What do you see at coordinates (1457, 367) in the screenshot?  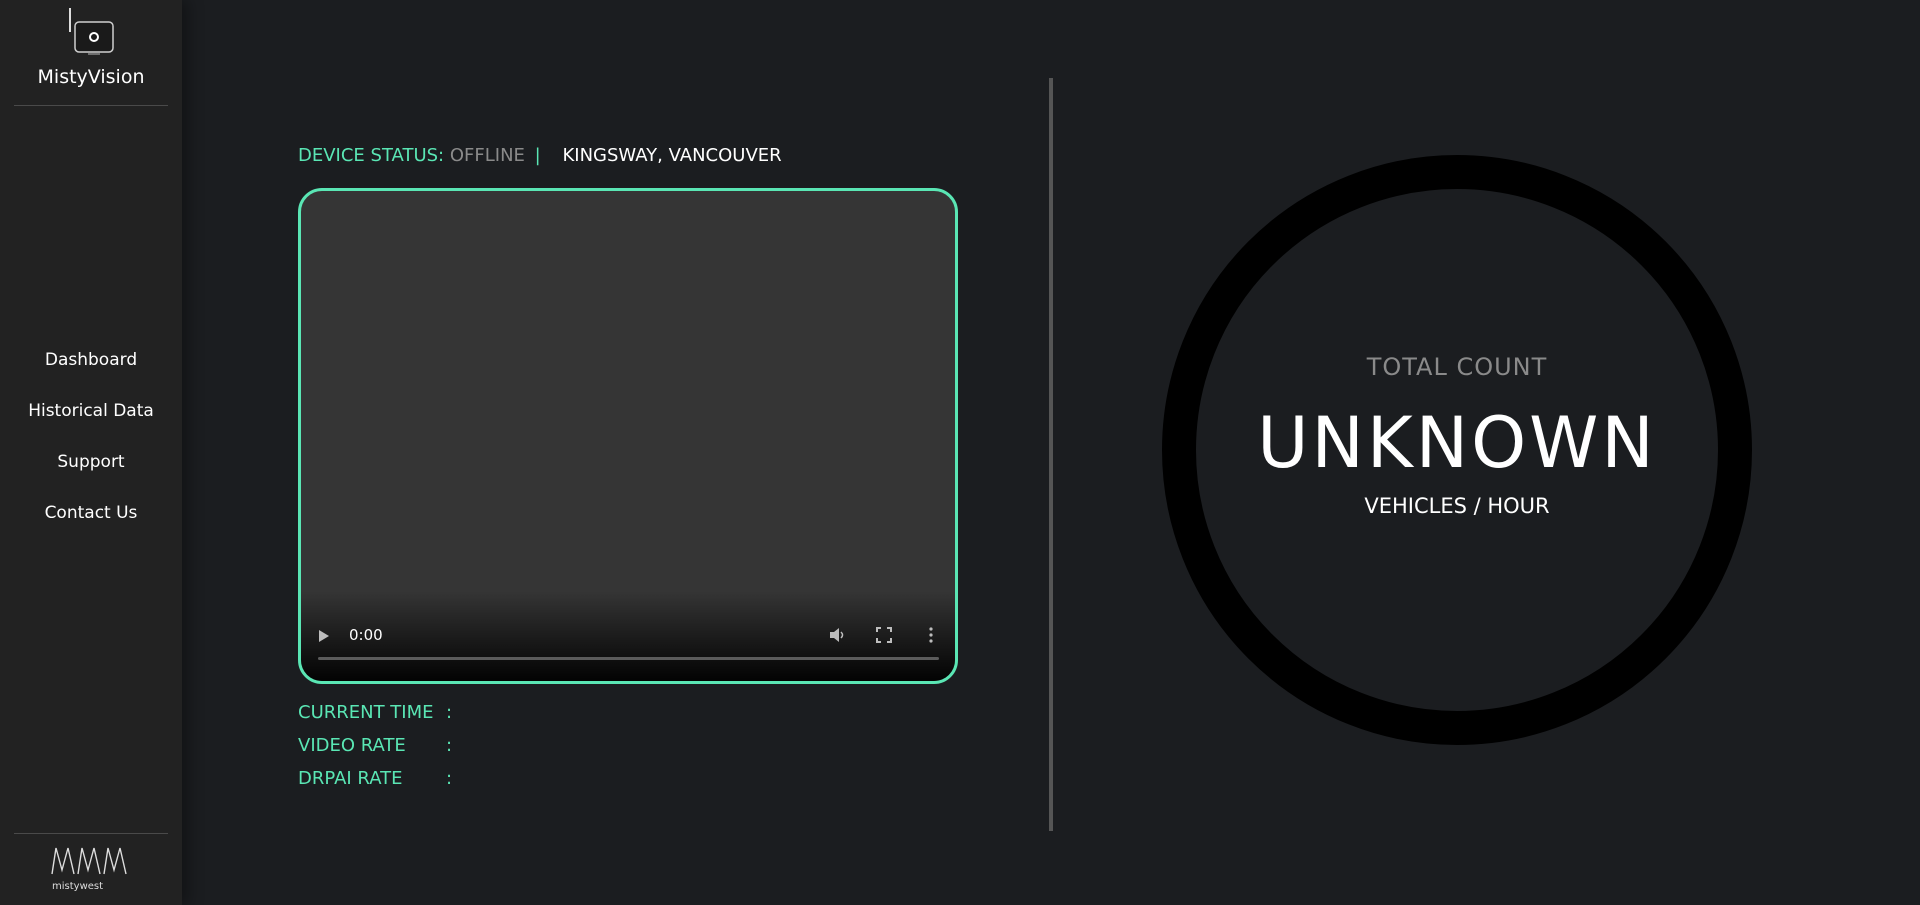 I see `gauge-title: TOTAL COUNT` at bounding box center [1457, 367].